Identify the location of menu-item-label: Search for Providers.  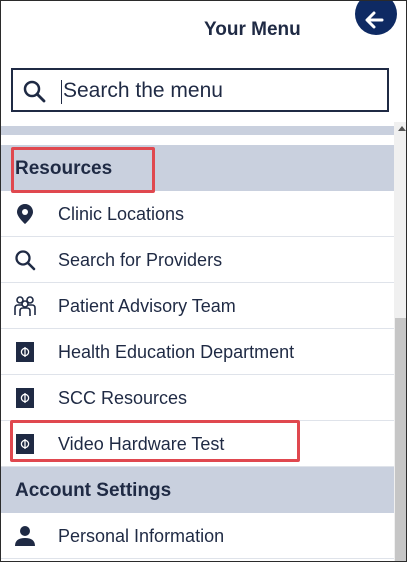
(140, 260).